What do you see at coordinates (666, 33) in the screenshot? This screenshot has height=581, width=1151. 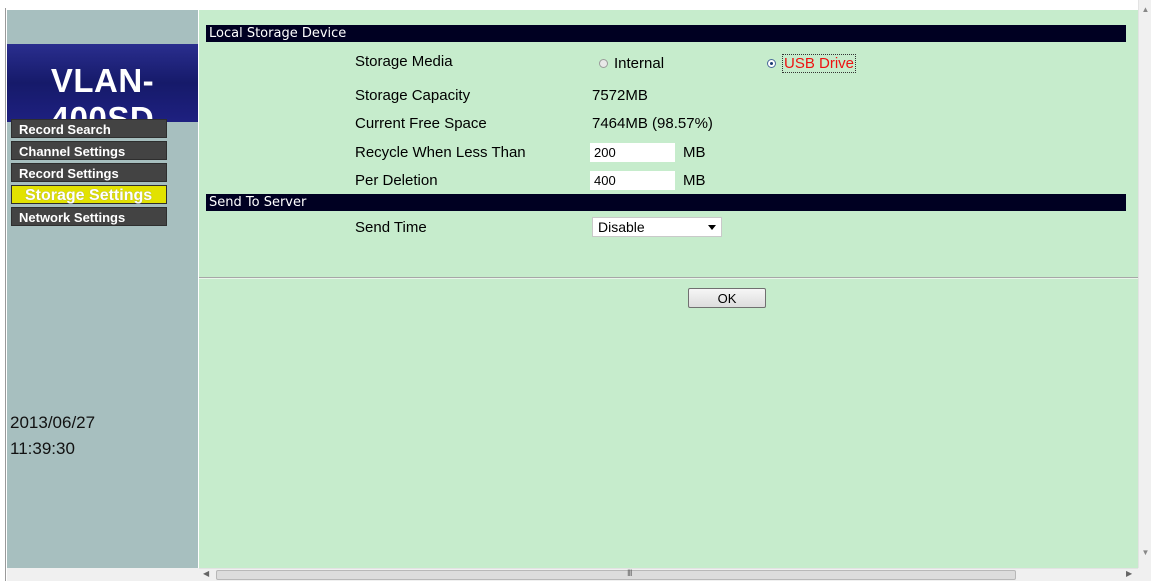 I see `section-header-local-storage: Local Storage Device` at bounding box center [666, 33].